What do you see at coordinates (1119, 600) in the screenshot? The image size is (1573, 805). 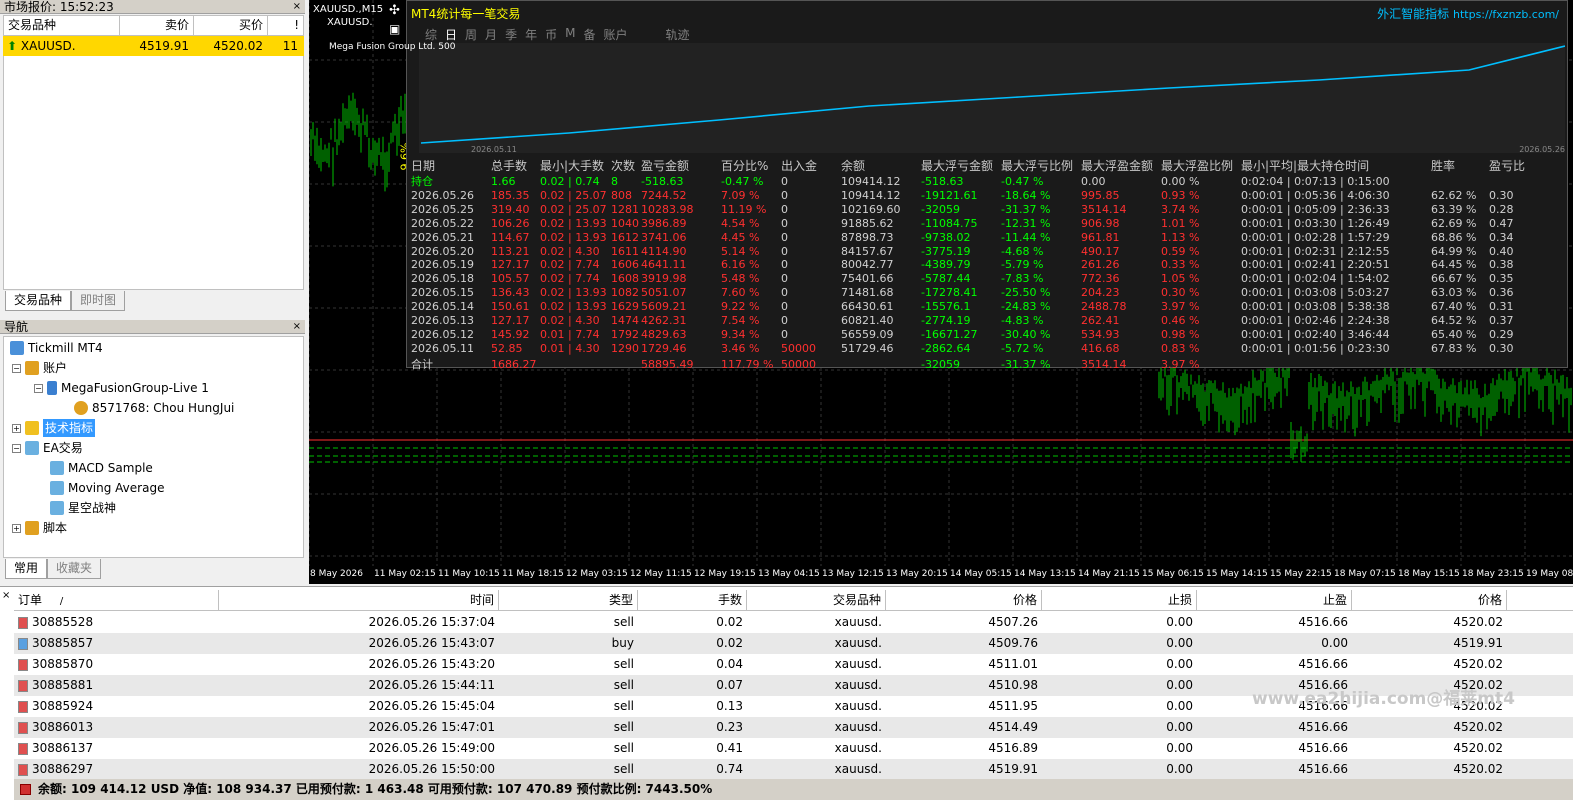 I see `col-sl: 止损` at bounding box center [1119, 600].